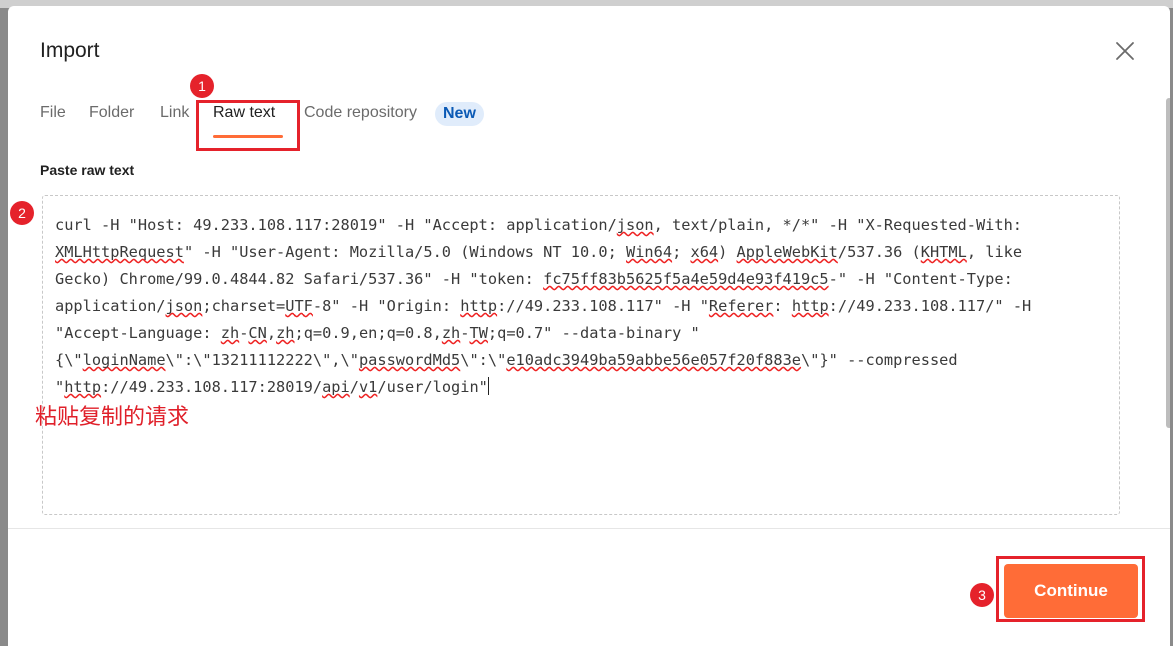 The height and width of the screenshot is (646, 1173). Describe the element at coordinates (111, 113) in the screenshot. I see `tab-folder: Folder` at that location.